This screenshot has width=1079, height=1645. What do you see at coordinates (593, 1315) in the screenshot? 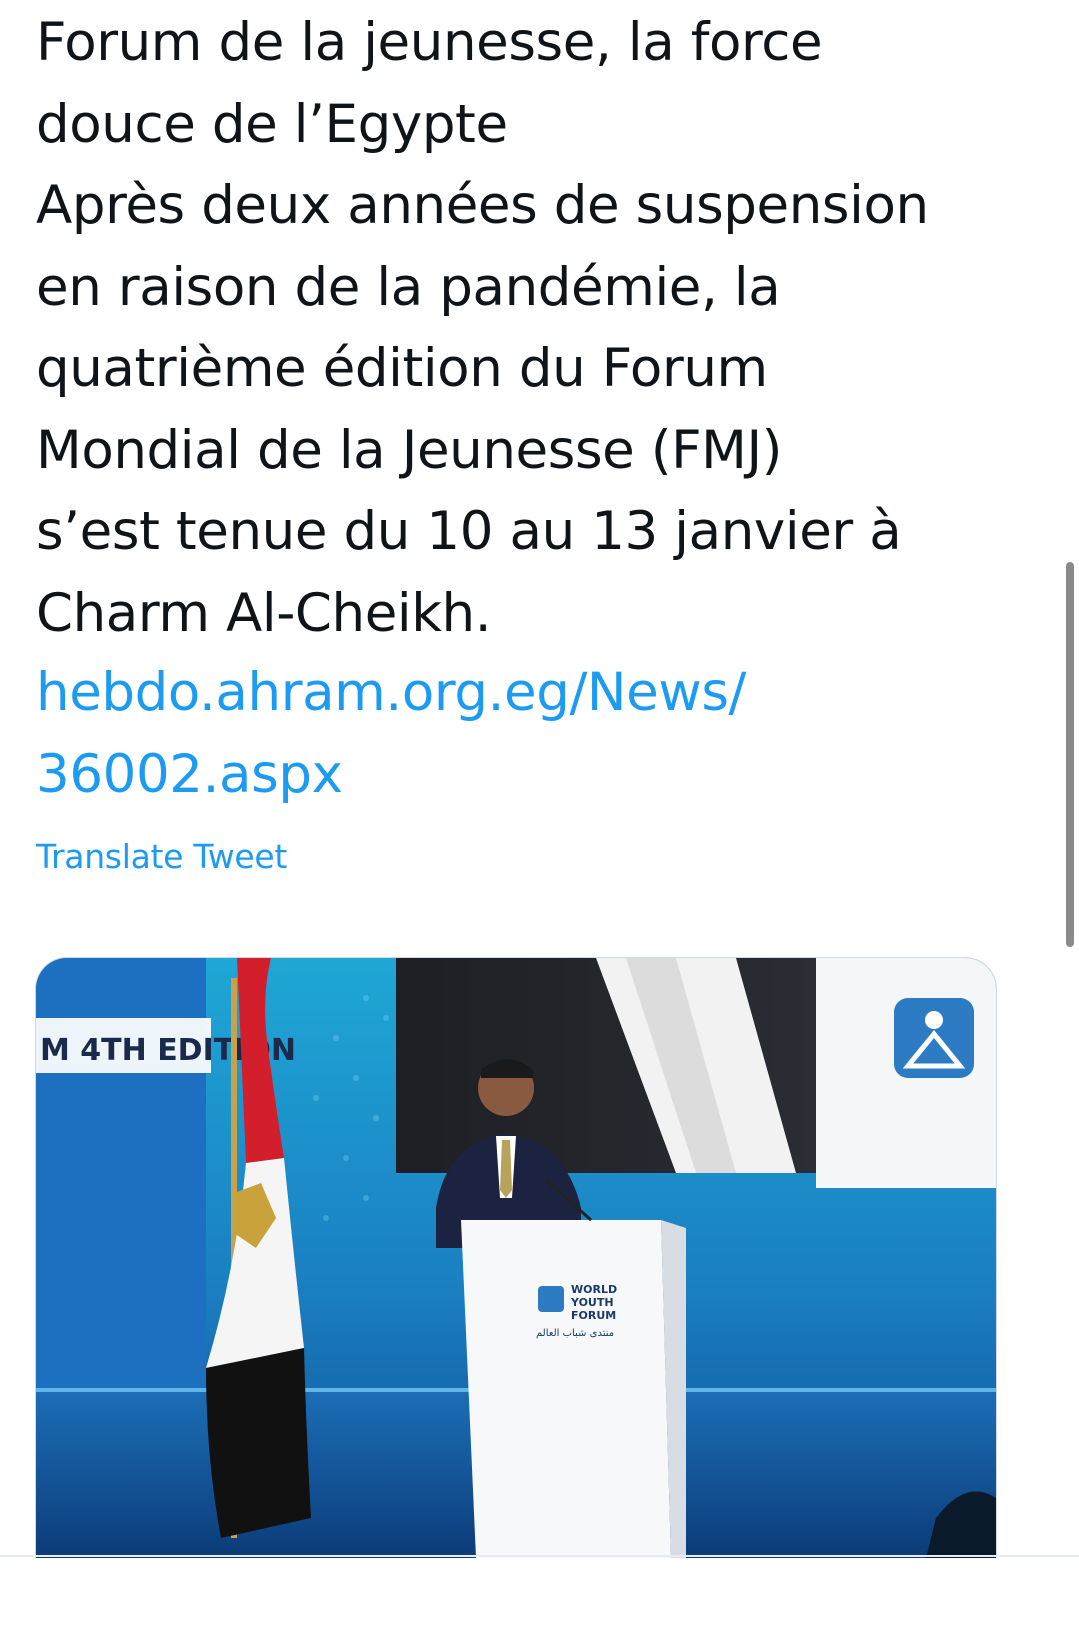
I see `podium-logo-line: FORUM` at bounding box center [593, 1315].